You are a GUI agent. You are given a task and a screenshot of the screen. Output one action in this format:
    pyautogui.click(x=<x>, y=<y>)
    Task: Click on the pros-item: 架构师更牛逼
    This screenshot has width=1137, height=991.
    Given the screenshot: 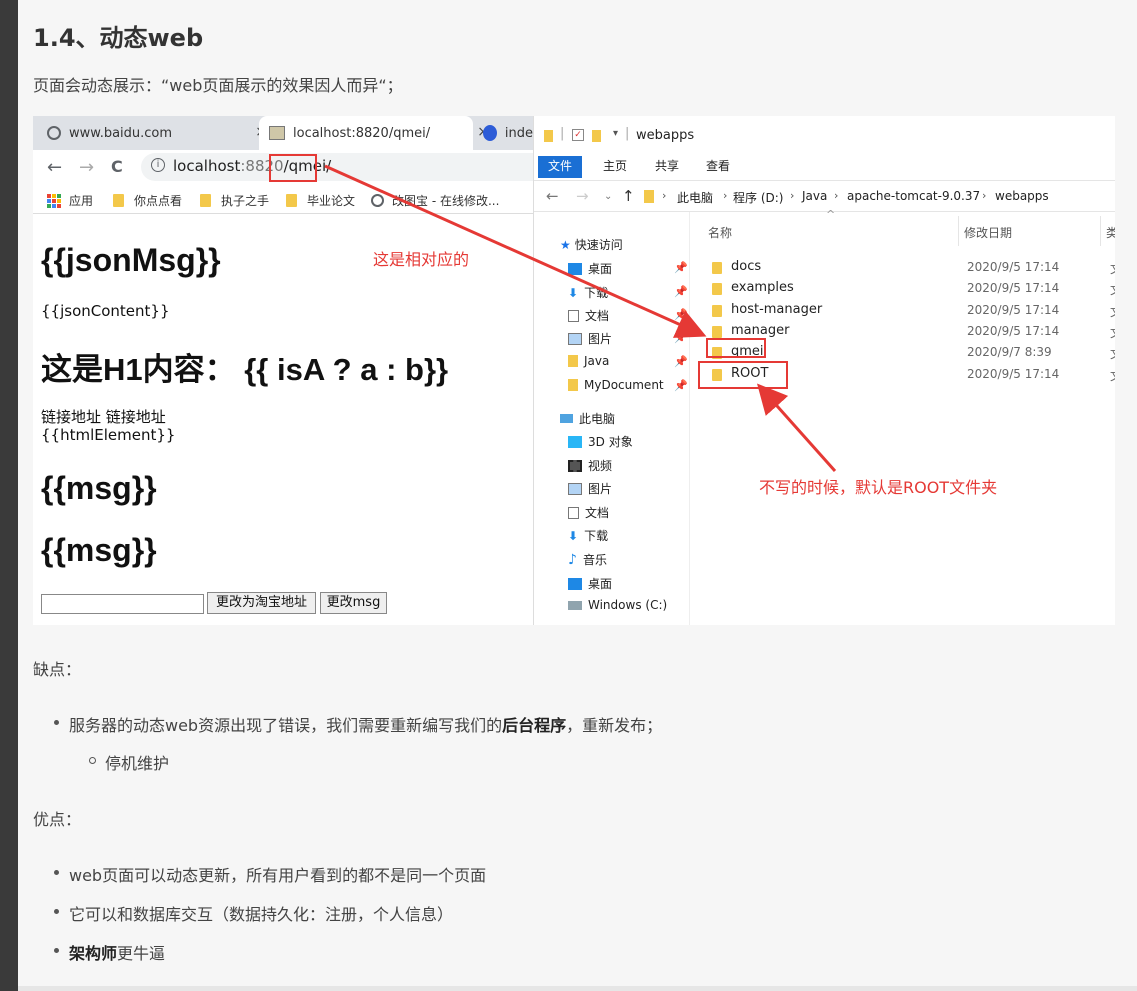 What is the action you would take?
    pyautogui.click(x=117, y=953)
    